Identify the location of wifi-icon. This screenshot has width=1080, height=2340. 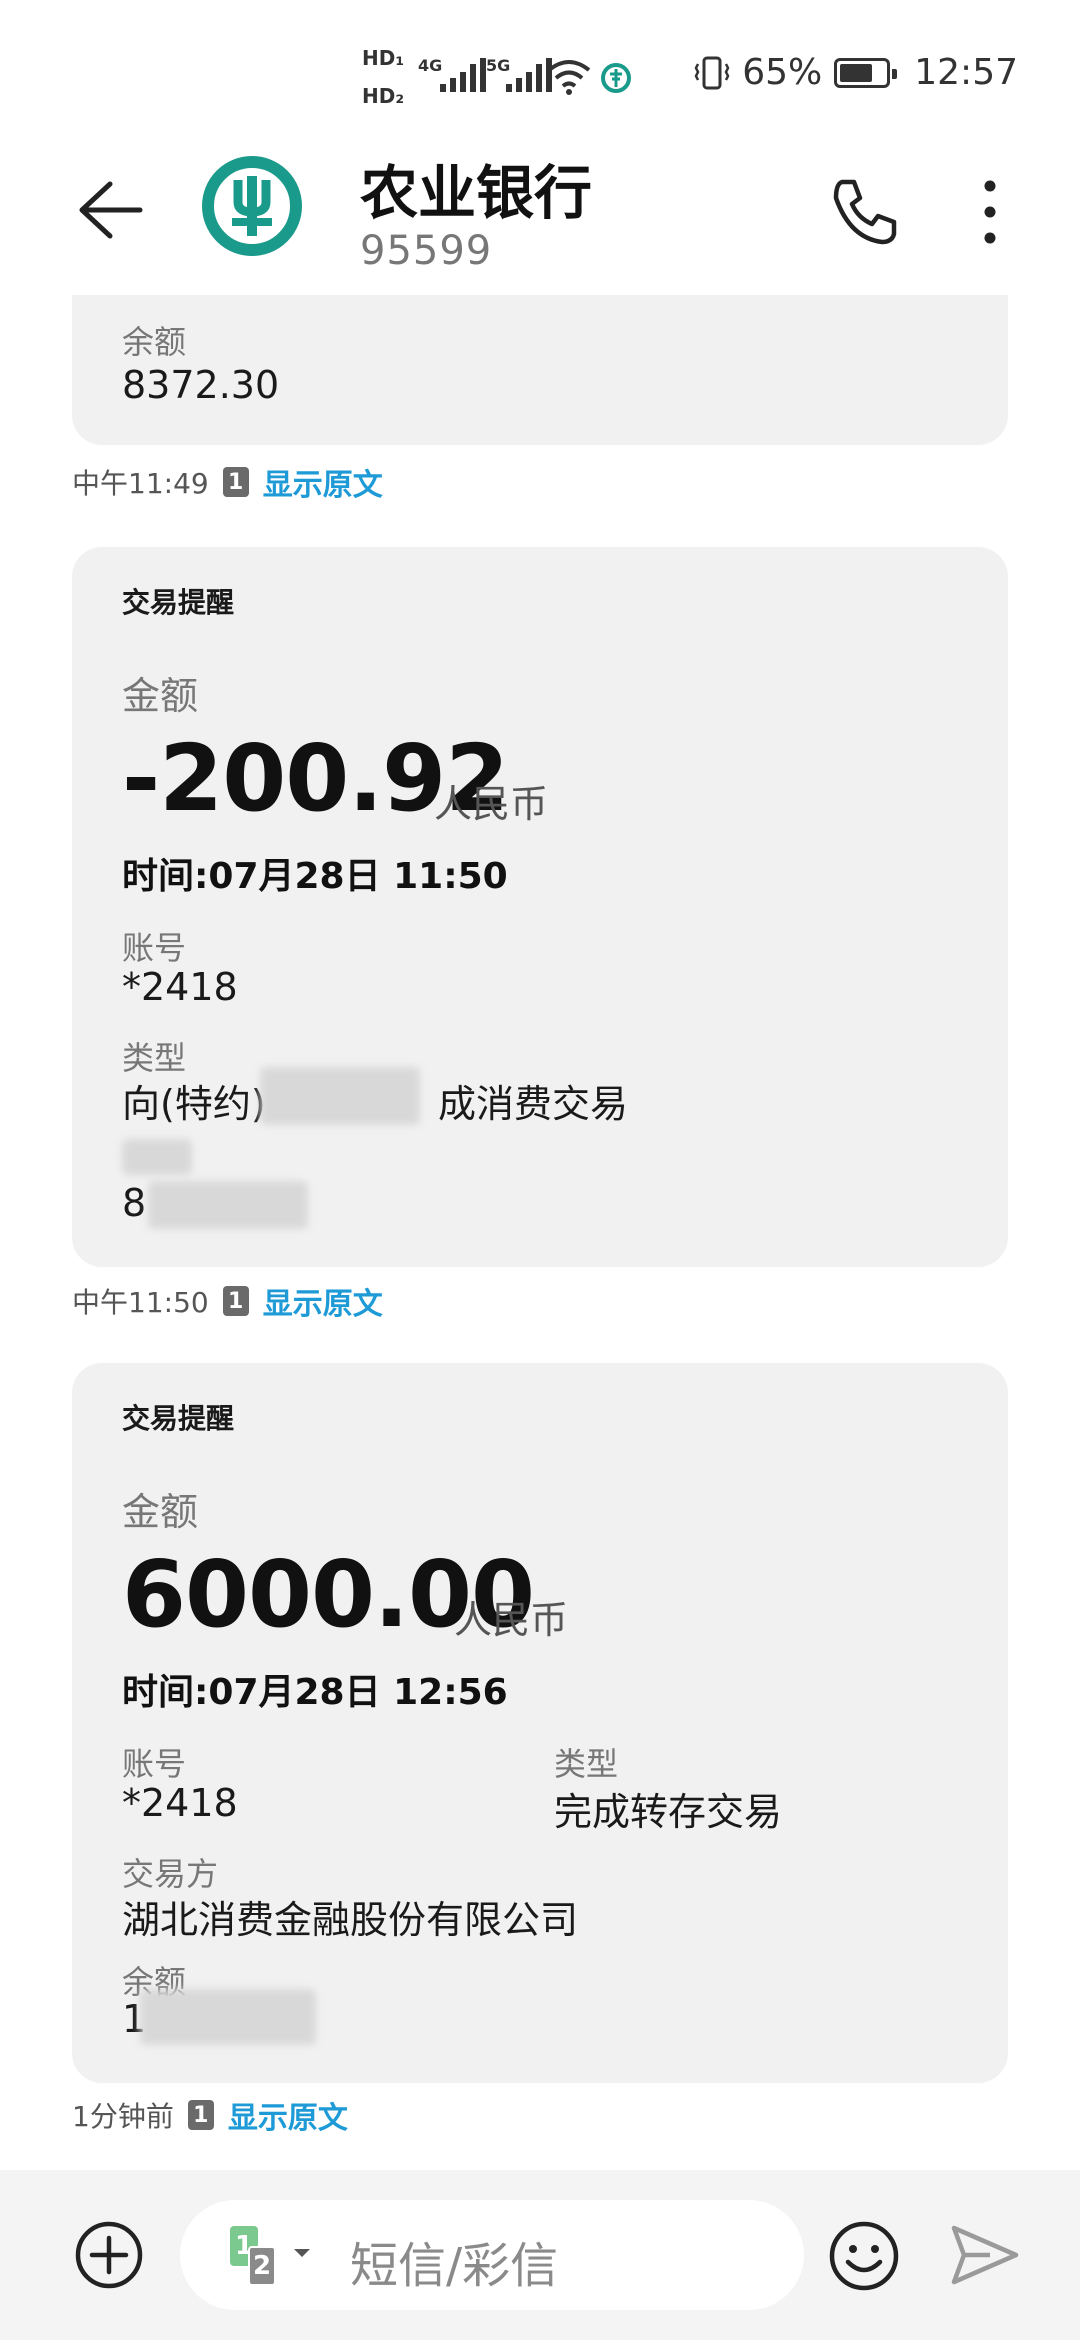
(569, 77).